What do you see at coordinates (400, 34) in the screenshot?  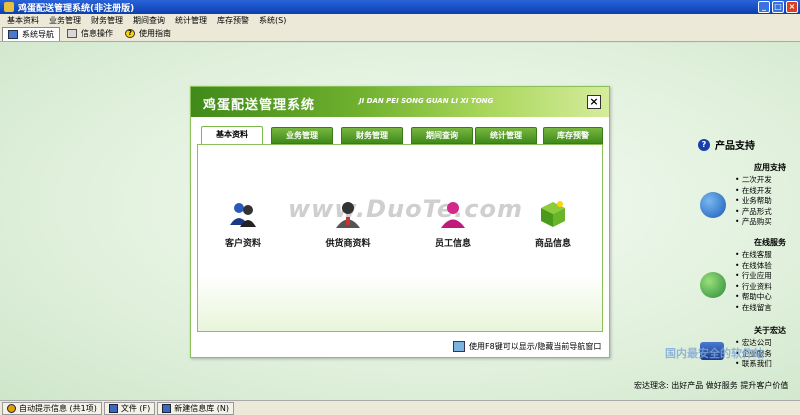 I see `nav-tab-bar: 系统导航 信息操作 ? 使用指南` at bounding box center [400, 34].